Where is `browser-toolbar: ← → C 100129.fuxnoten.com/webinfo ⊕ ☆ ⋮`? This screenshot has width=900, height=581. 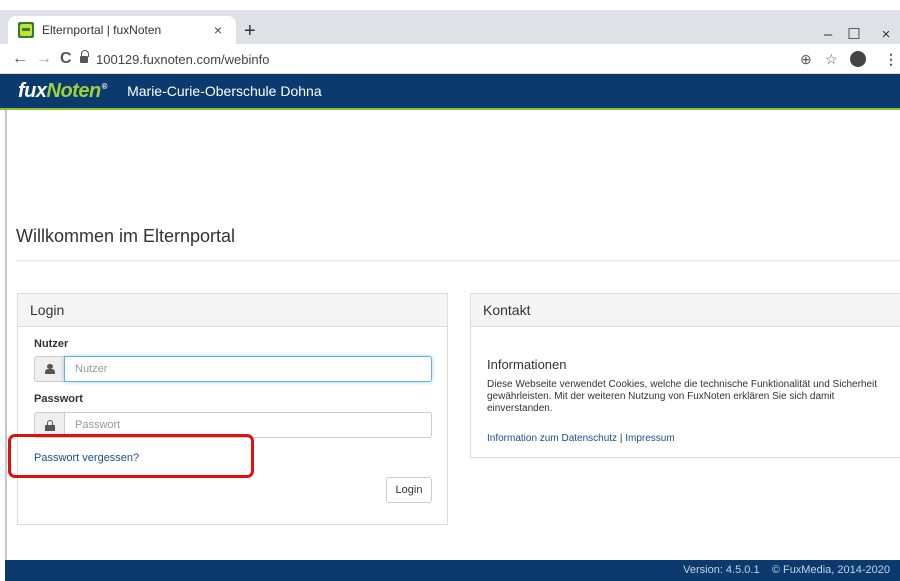 browser-toolbar: ← → C 100129.fuxnoten.com/webinfo ⊕ ☆ ⋮ is located at coordinates (450, 59).